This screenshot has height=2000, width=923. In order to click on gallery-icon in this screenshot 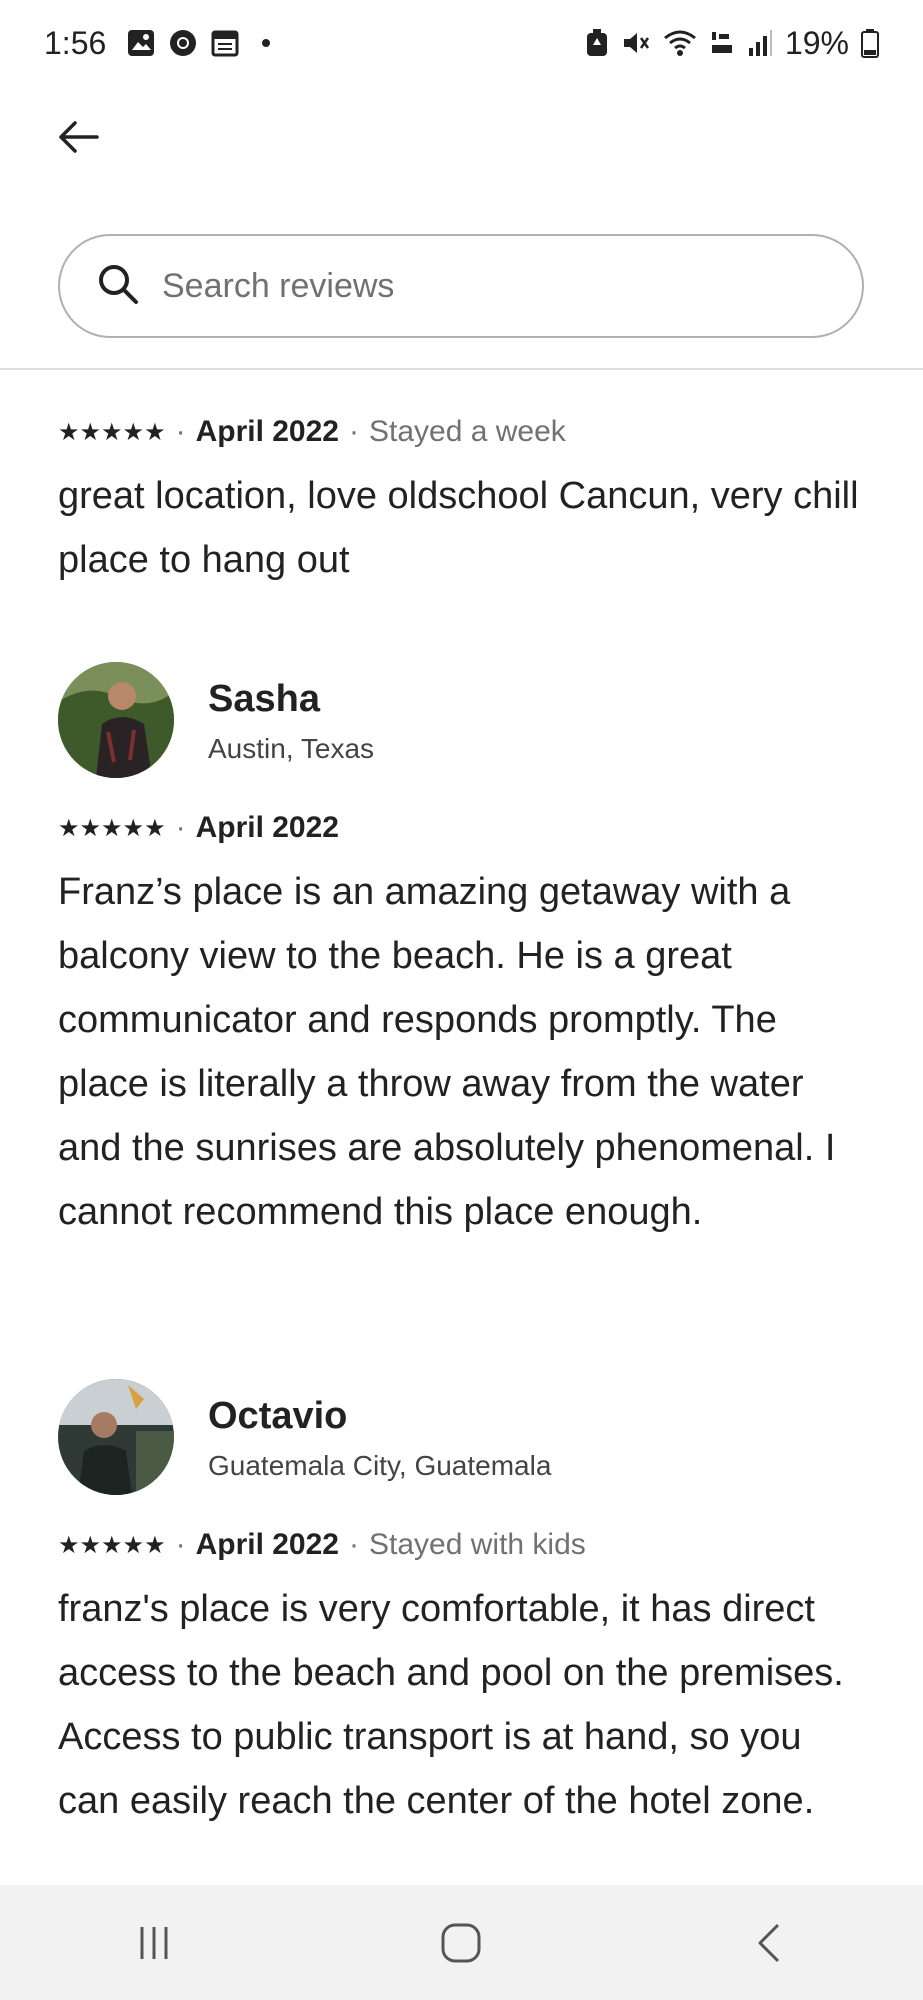, I will do `click(141, 43)`.